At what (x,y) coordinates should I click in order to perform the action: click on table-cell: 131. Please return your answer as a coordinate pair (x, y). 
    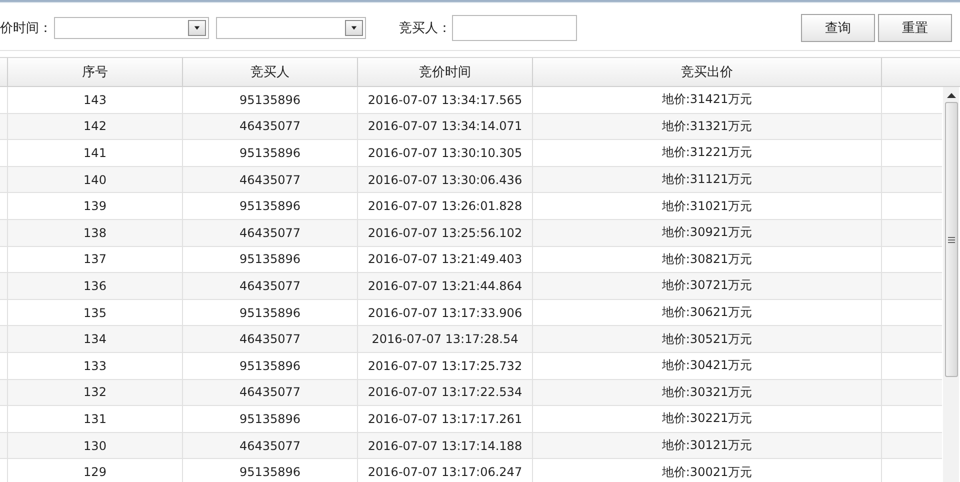
    Looking at the image, I should click on (95, 419).